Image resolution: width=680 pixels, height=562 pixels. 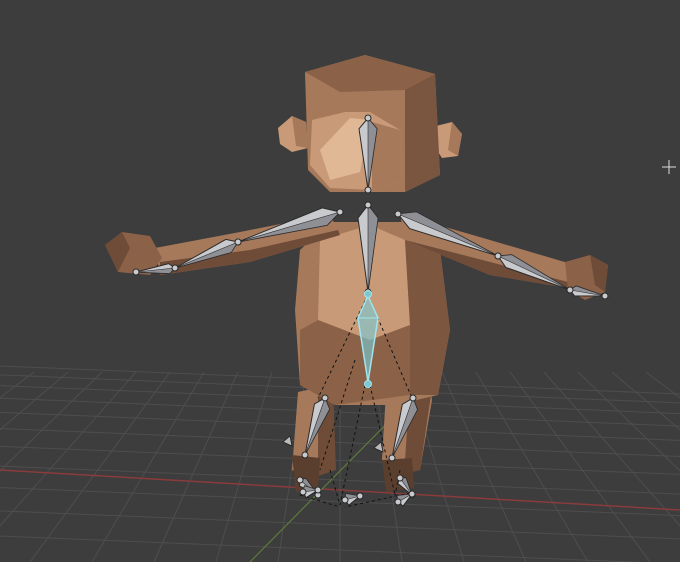 I want to click on 3d-cursor-crosshair-icon, so click(x=669, y=167).